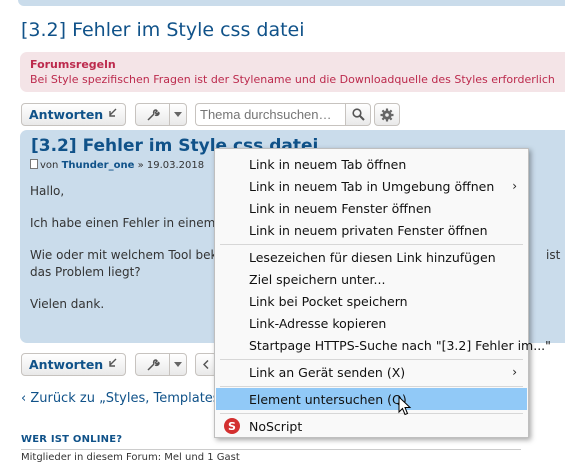  Describe the element at coordinates (206, 364) in the screenshot. I see `chevron-left-icon` at that location.